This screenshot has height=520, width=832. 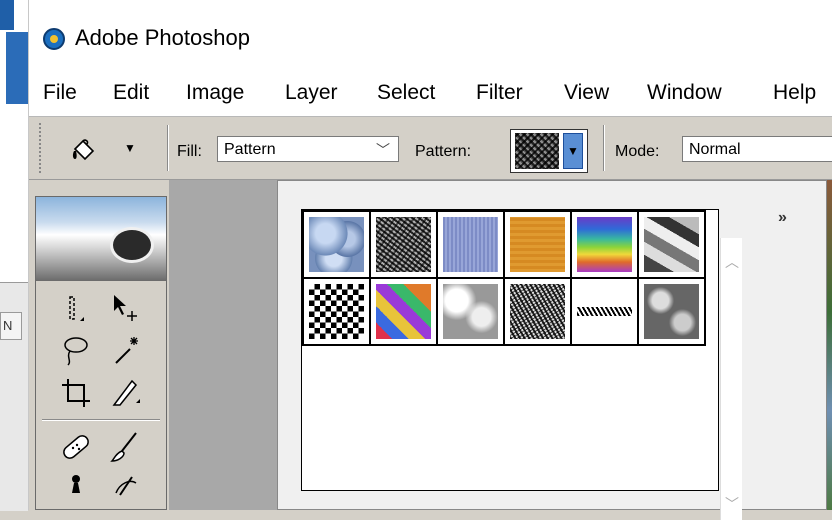 I want to click on pattern-swatch-gravel, so click(x=537, y=311).